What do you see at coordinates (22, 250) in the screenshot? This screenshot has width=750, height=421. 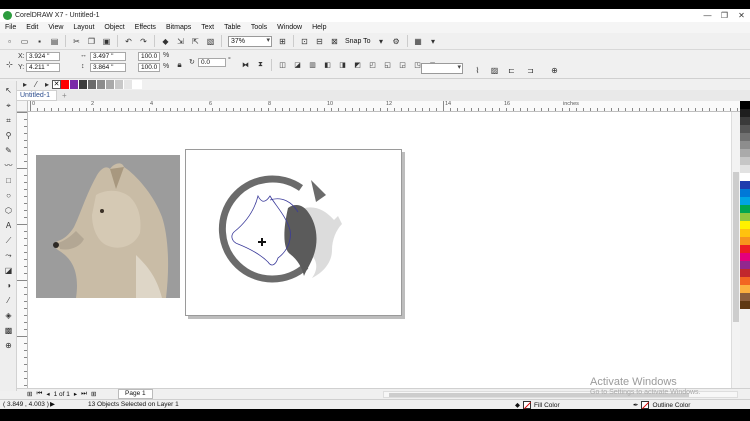 I see `vertical-ruler` at bounding box center [22, 250].